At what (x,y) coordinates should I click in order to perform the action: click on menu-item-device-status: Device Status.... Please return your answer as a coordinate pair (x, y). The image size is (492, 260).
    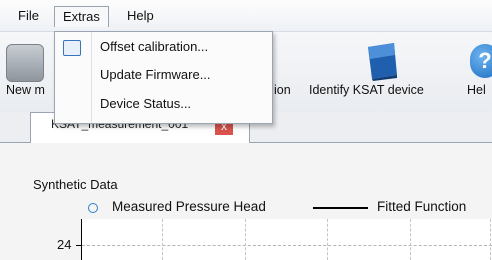
    Looking at the image, I should click on (145, 104).